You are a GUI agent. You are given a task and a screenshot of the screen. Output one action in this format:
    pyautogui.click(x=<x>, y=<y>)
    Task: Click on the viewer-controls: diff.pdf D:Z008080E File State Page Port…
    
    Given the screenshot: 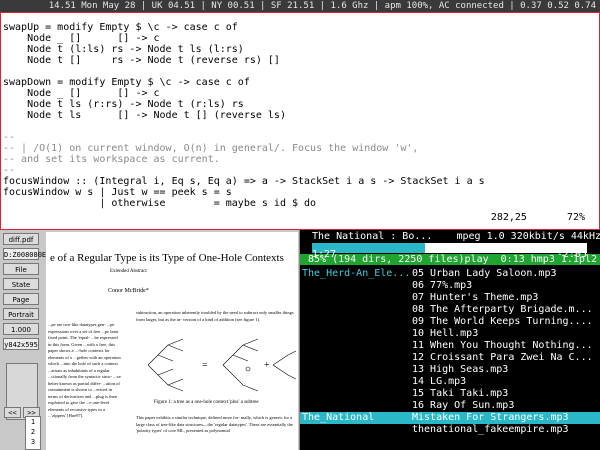 What is the action you would take?
    pyautogui.click(x=24, y=293)
    